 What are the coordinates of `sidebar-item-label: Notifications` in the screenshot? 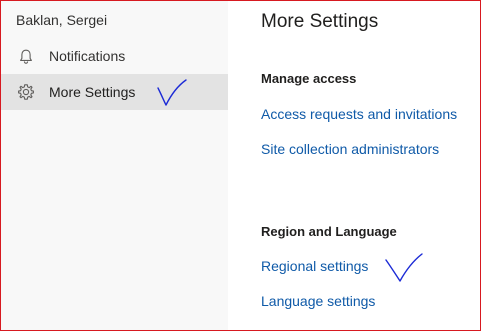 It's located at (87, 56).